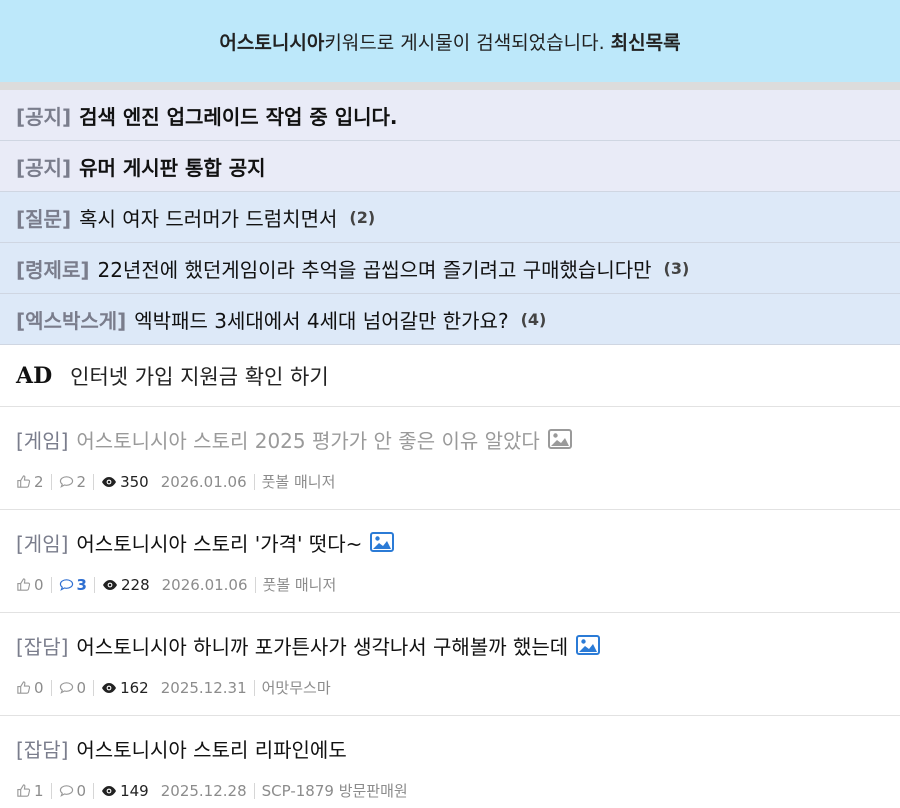 The width and height of the screenshot is (900, 808). I want to click on latest-list-link: 최신목록, so click(646, 41).